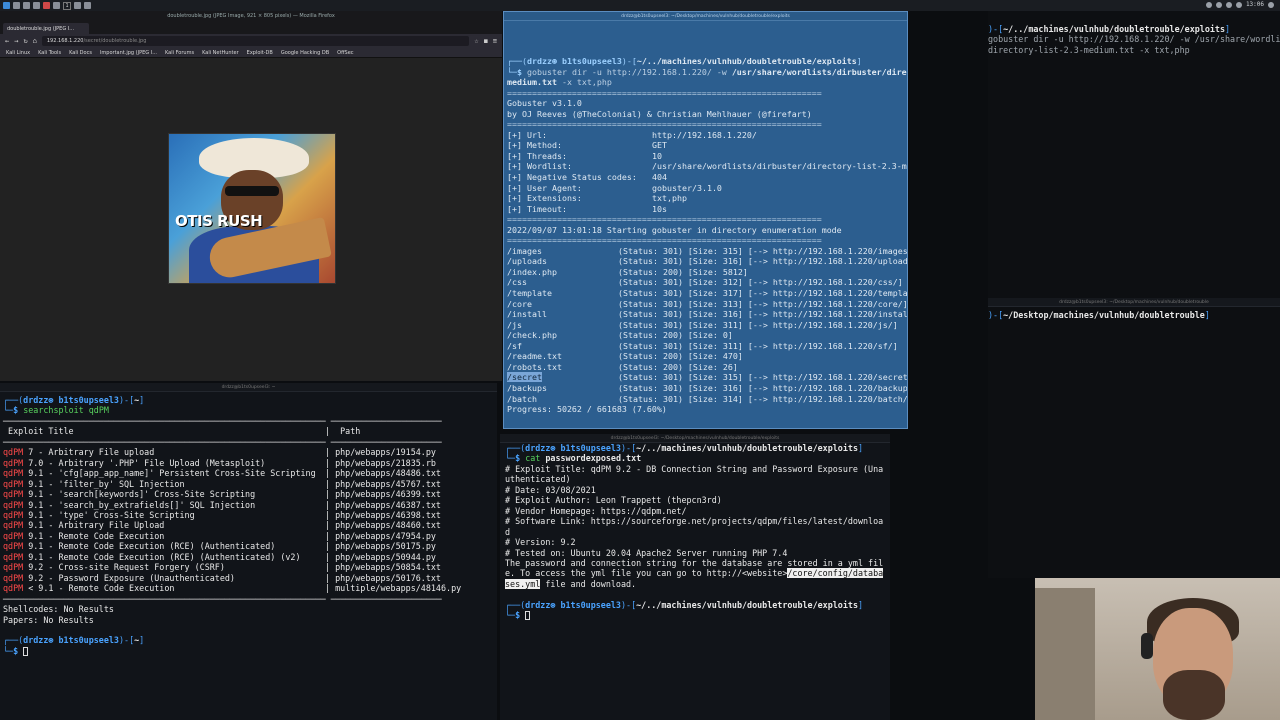 The width and height of the screenshot is (1280, 720). What do you see at coordinates (260, 53) in the screenshot?
I see `bookmark-item: Exploit-DB` at bounding box center [260, 53].